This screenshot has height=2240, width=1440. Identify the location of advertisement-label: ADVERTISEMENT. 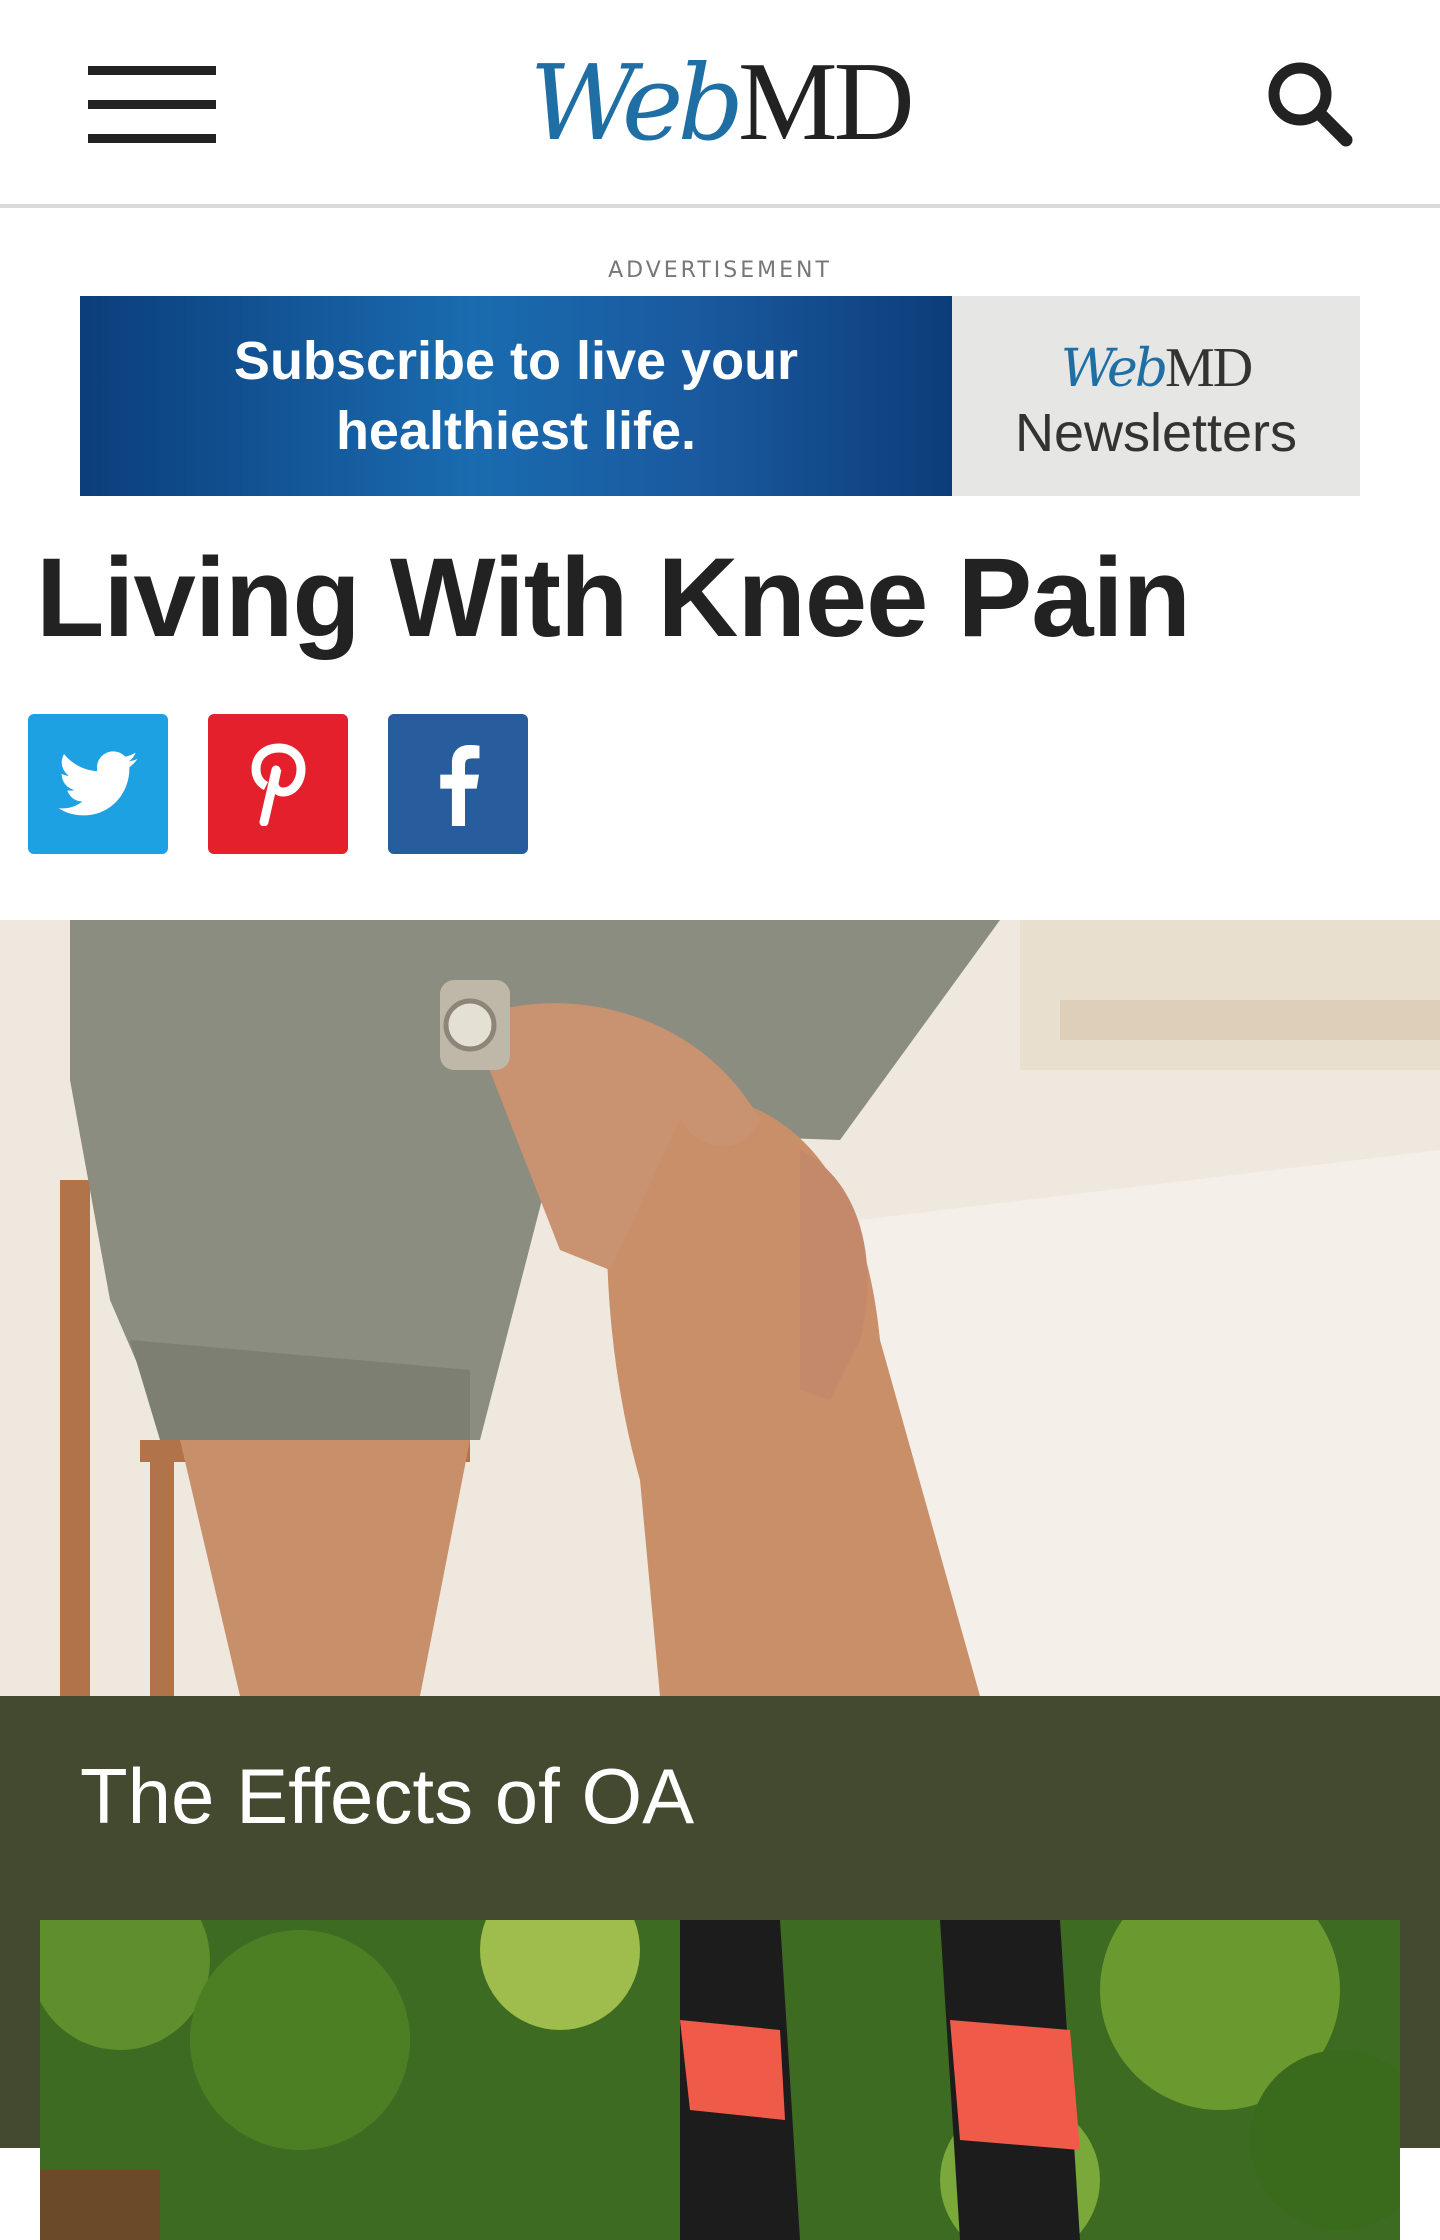
(720, 270).